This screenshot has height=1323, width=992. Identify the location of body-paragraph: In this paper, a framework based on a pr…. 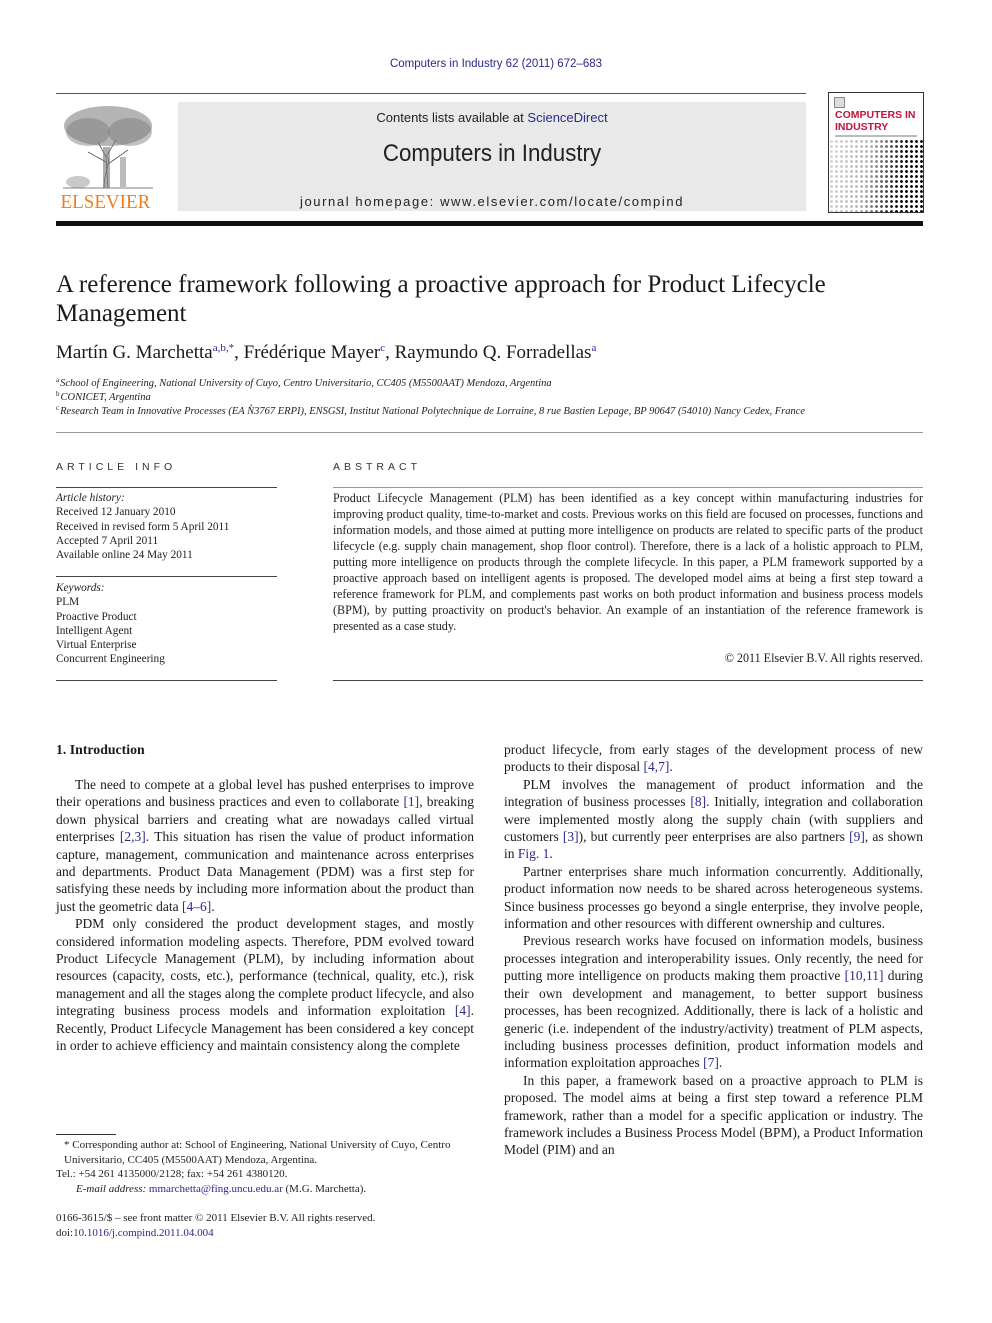
(713, 1115).